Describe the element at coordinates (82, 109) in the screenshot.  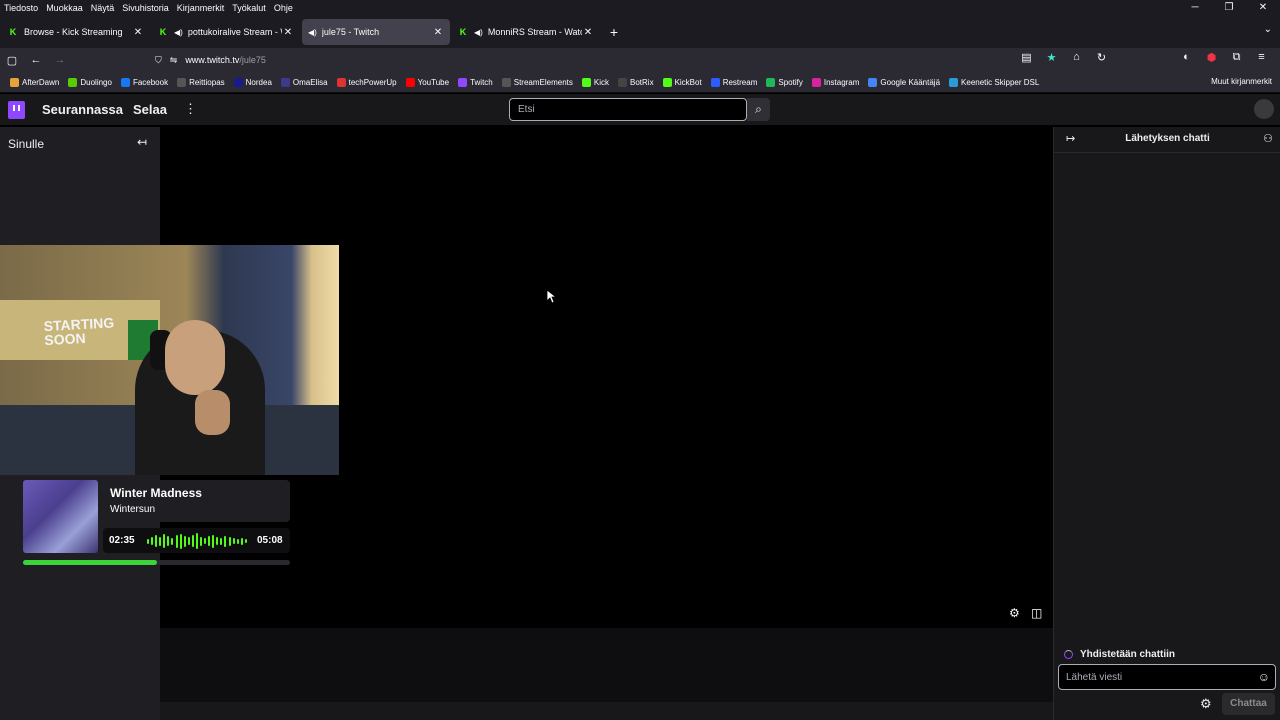
I see `nav-following: Seurannassa` at that location.